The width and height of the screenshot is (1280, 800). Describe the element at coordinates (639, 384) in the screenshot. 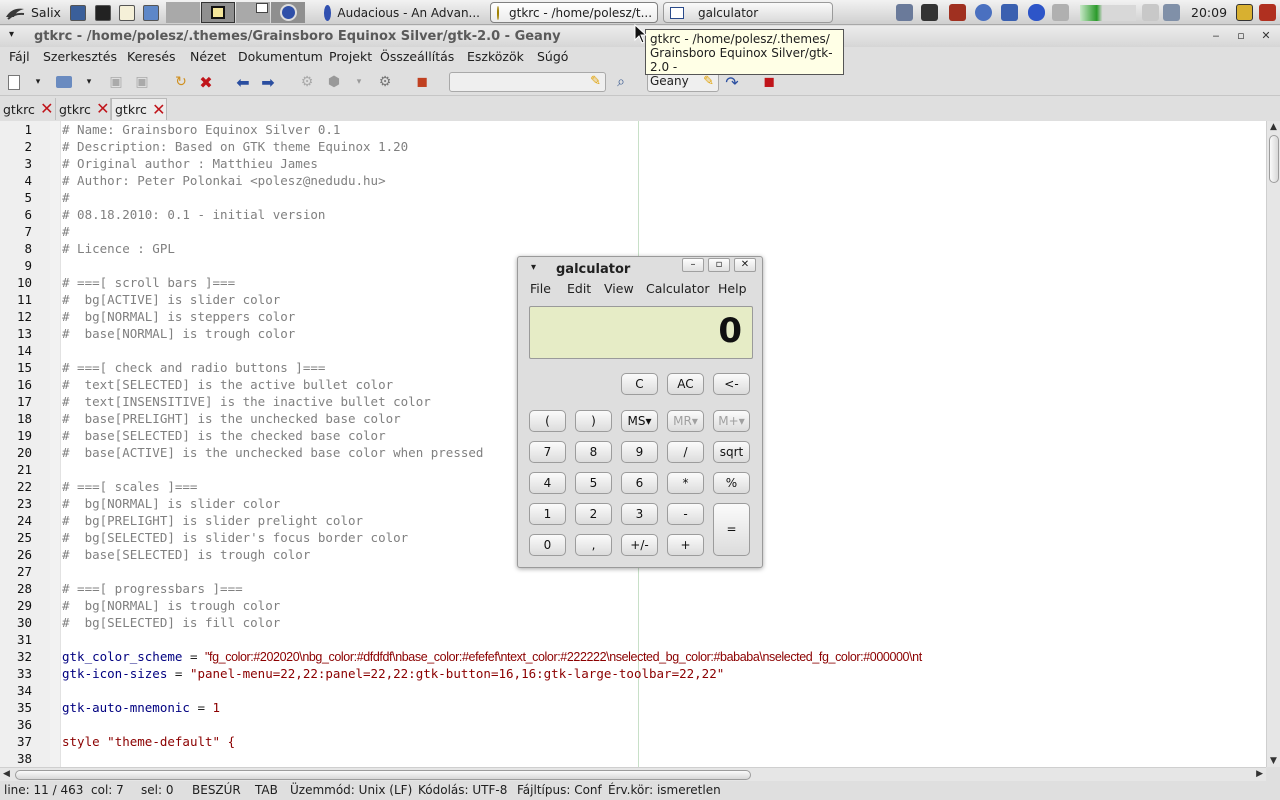

I see `clear-button: C` at that location.